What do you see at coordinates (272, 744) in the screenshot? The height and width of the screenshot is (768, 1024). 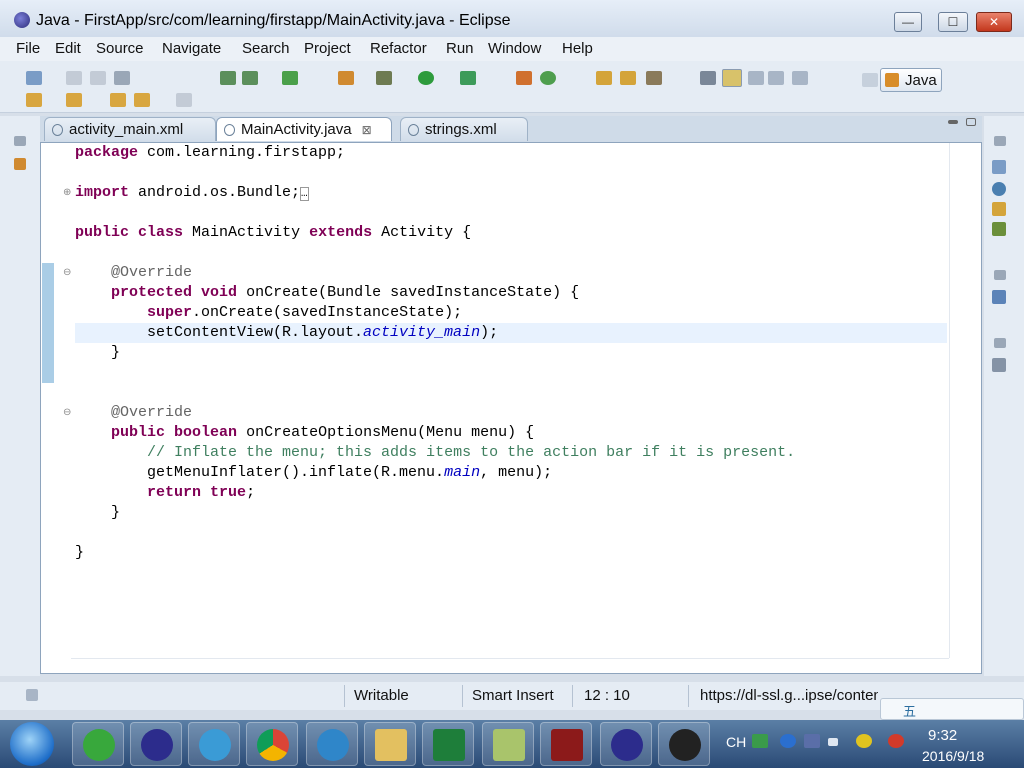 I see `taskbar-app-chrome` at bounding box center [272, 744].